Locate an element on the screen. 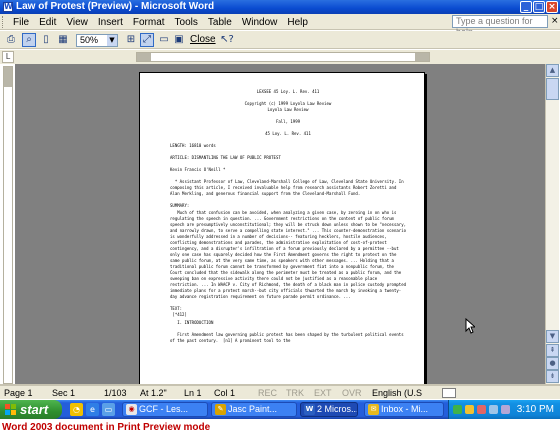  minimize-button: _ is located at coordinates (526, 7).